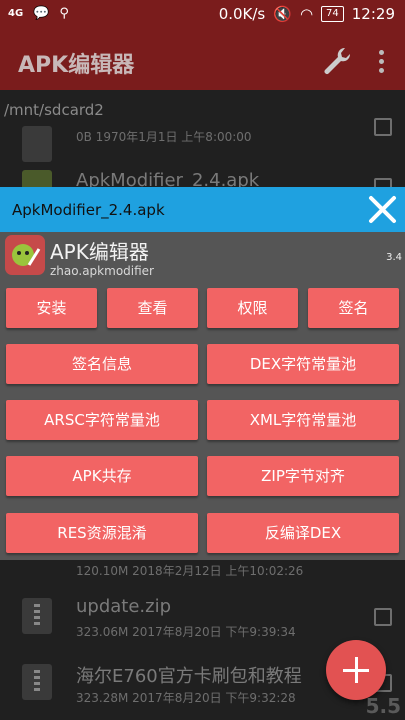  I want to click on file-meta: 323.28M 2017年8月20日 下午9:32:28, so click(186, 698).